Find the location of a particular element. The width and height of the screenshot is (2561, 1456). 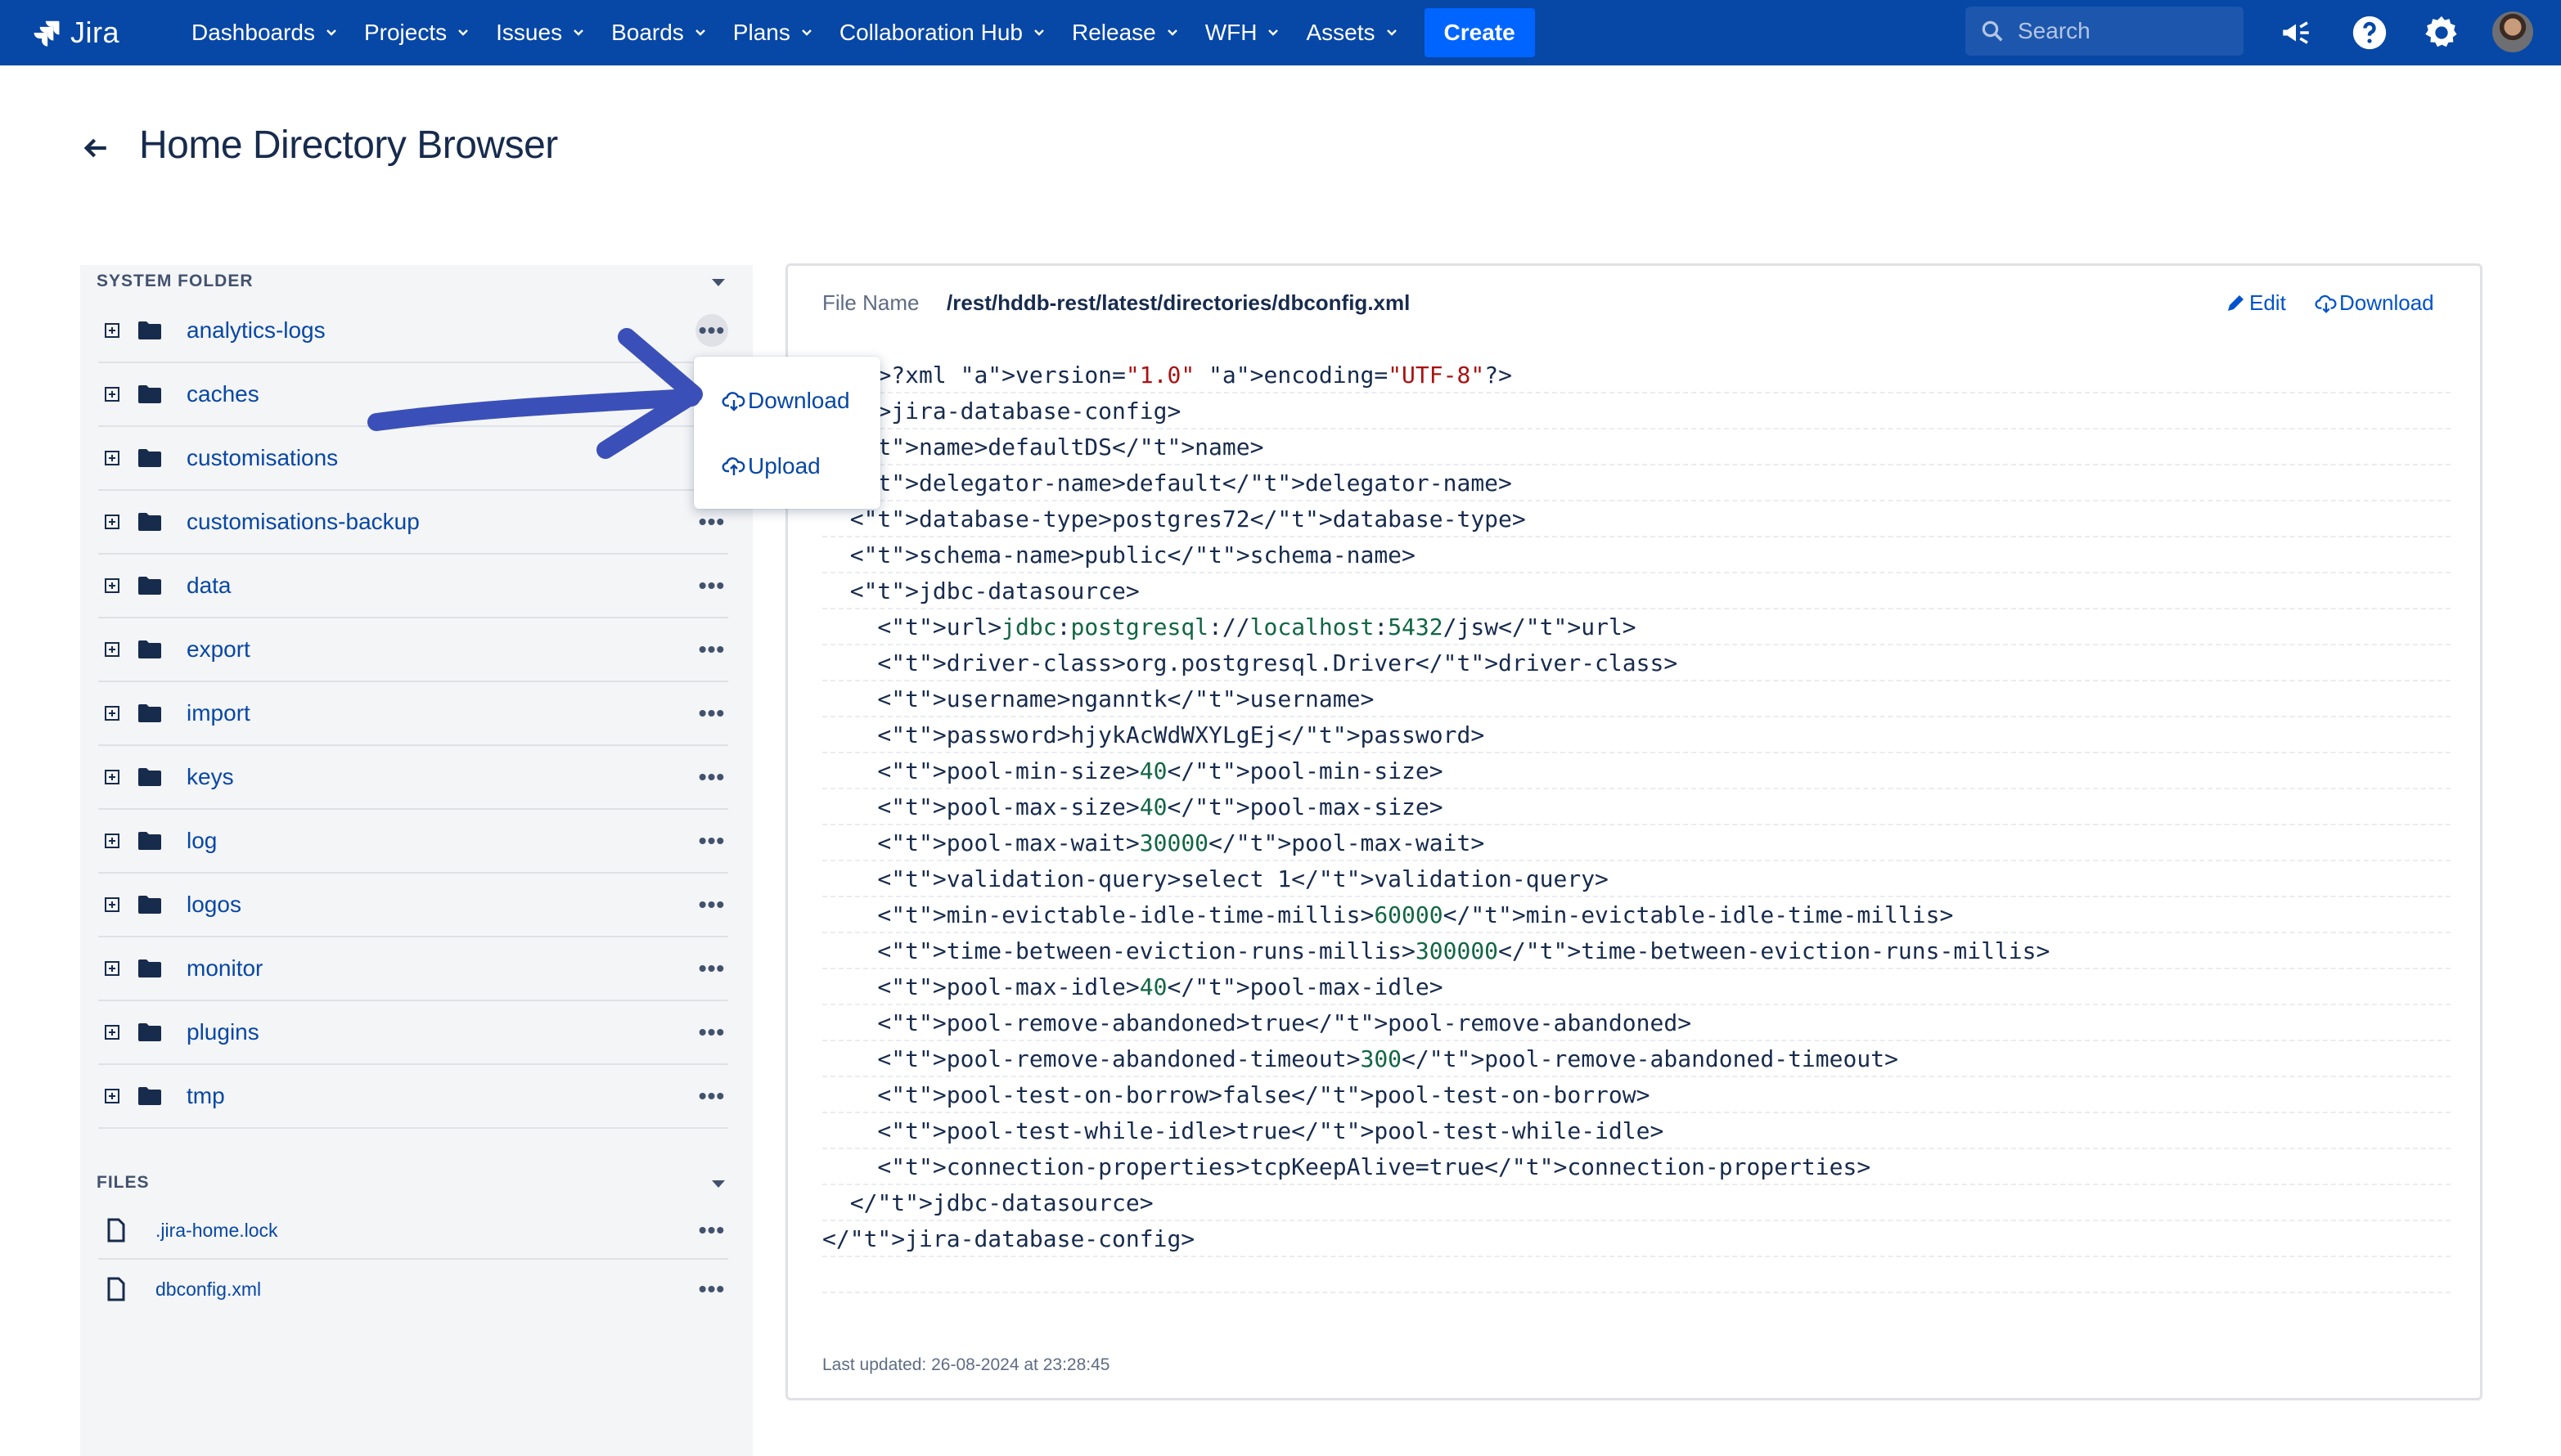

menu-item-label: Upload is located at coordinates (784, 466).